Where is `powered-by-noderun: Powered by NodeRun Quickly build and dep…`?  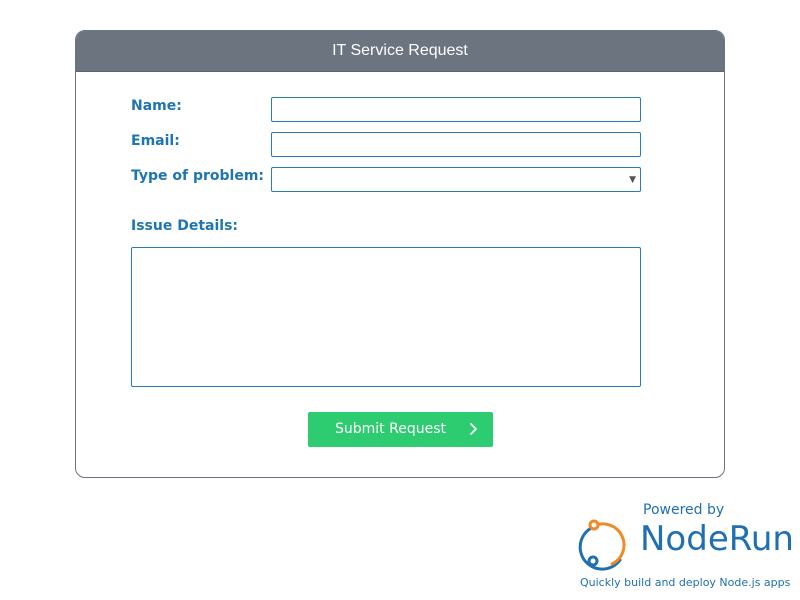
powered-by-noderun: Powered by NodeRun Quickly build and dep… is located at coordinates (689, 547).